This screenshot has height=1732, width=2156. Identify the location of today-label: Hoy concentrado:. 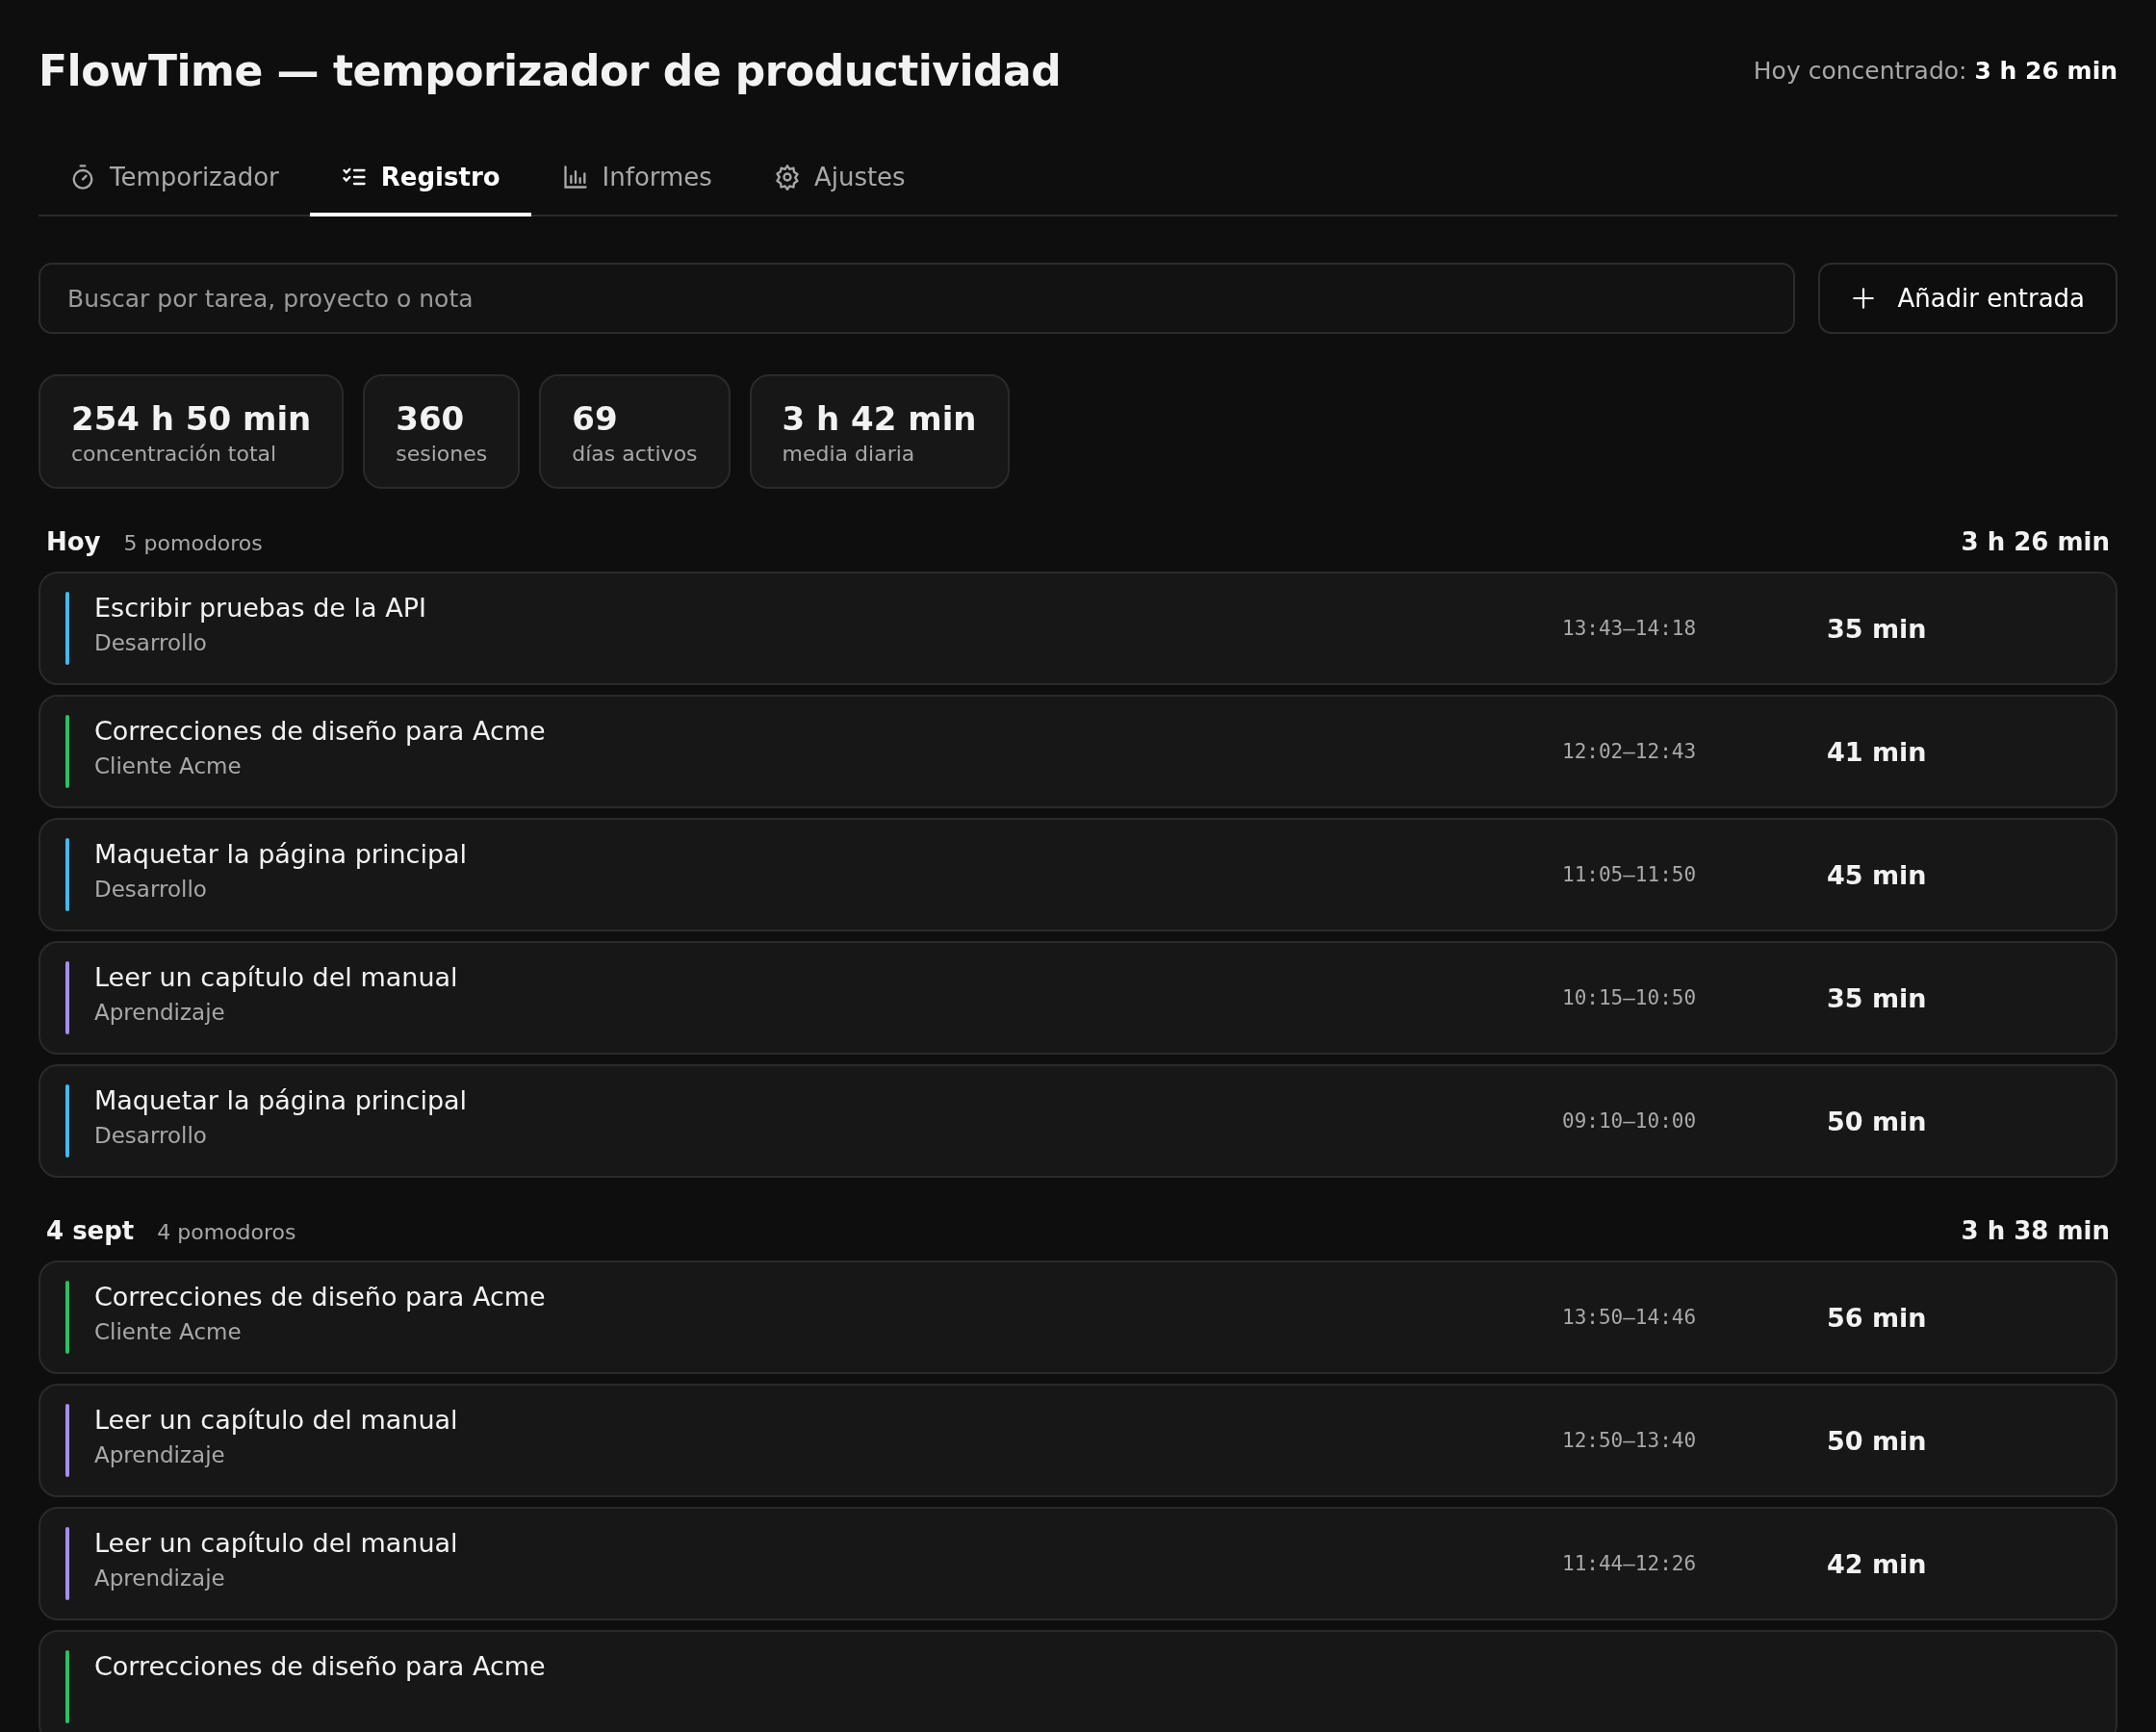
(1860, 71).